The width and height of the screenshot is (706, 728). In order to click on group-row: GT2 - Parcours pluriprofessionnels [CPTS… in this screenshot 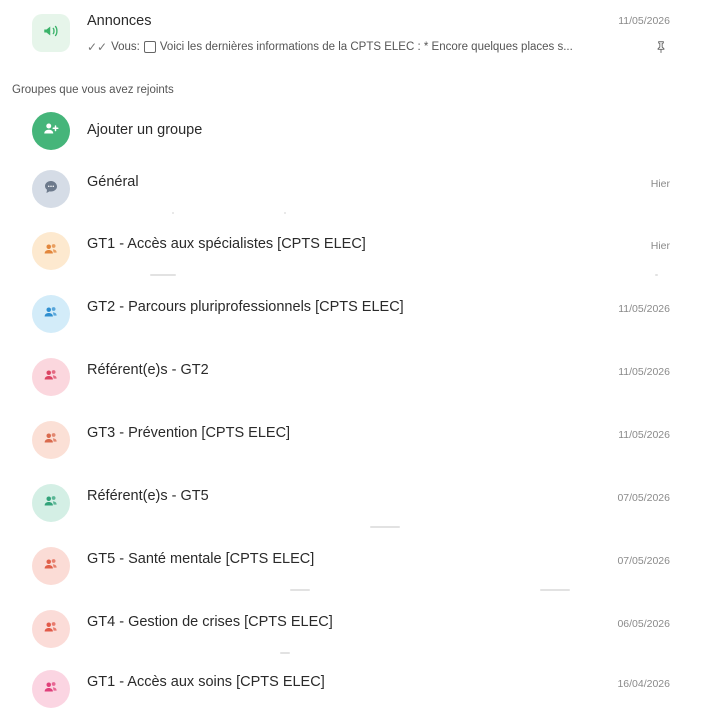, I will do `click(353, 323)`.